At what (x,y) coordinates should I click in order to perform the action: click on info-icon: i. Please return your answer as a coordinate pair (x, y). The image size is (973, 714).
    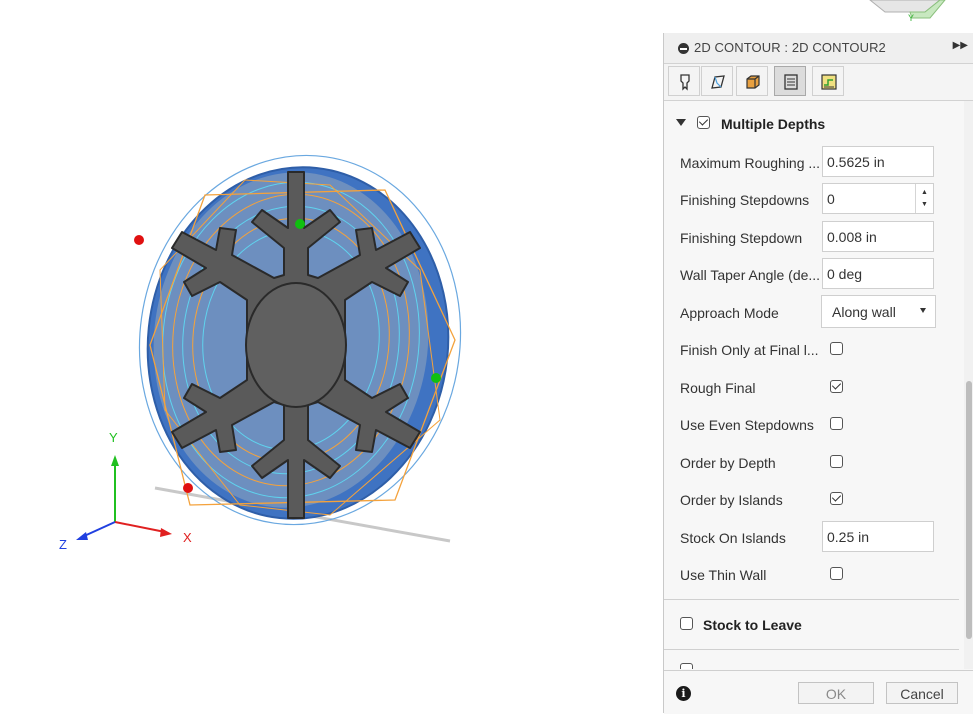
    Looking at the image, I should click on (683, 693).